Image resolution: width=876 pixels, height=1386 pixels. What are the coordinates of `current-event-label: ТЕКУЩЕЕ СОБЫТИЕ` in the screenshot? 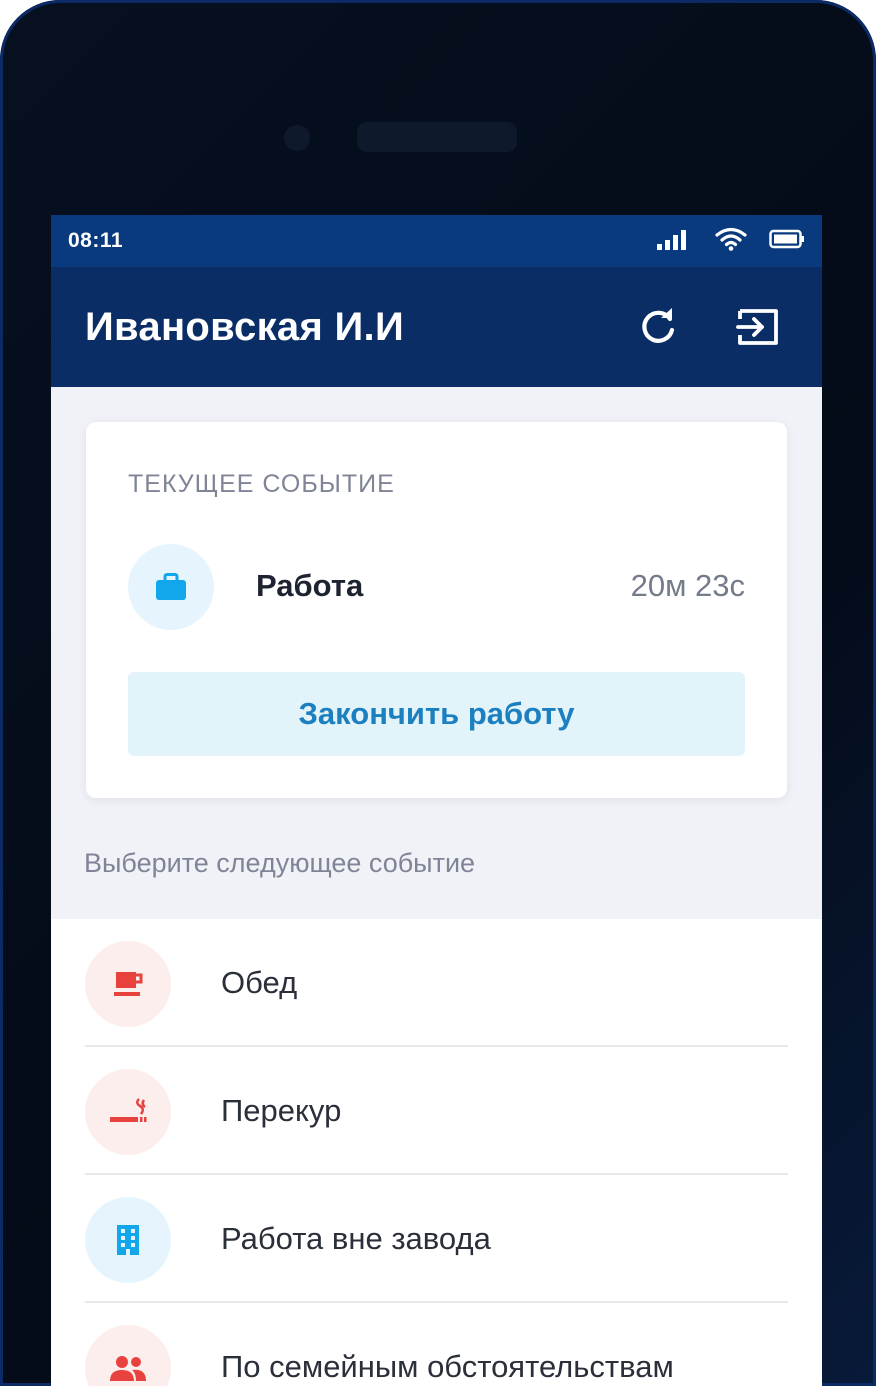 It's located at (261, 484).